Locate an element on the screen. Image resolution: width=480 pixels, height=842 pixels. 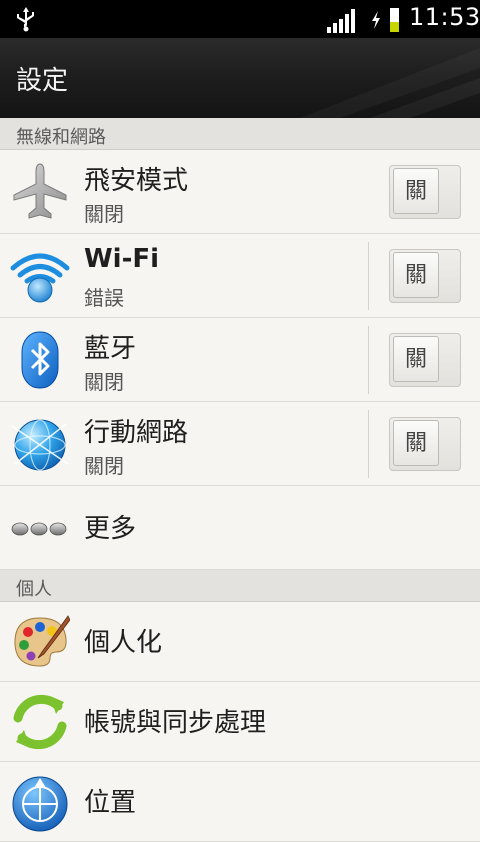
wifi-toggle: 關 is located at coordinates (425, 276).